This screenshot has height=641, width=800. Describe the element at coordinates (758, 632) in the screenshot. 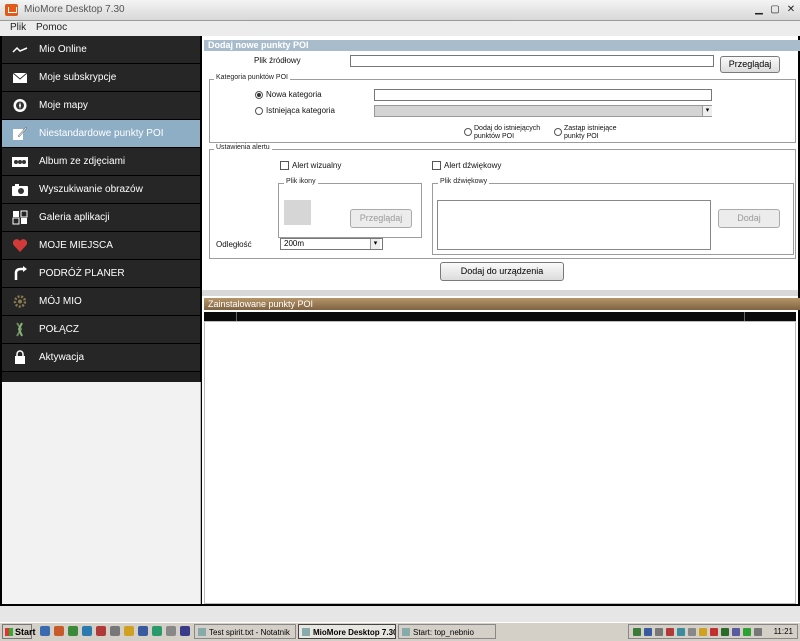

I see `speaker-icon` at that location.